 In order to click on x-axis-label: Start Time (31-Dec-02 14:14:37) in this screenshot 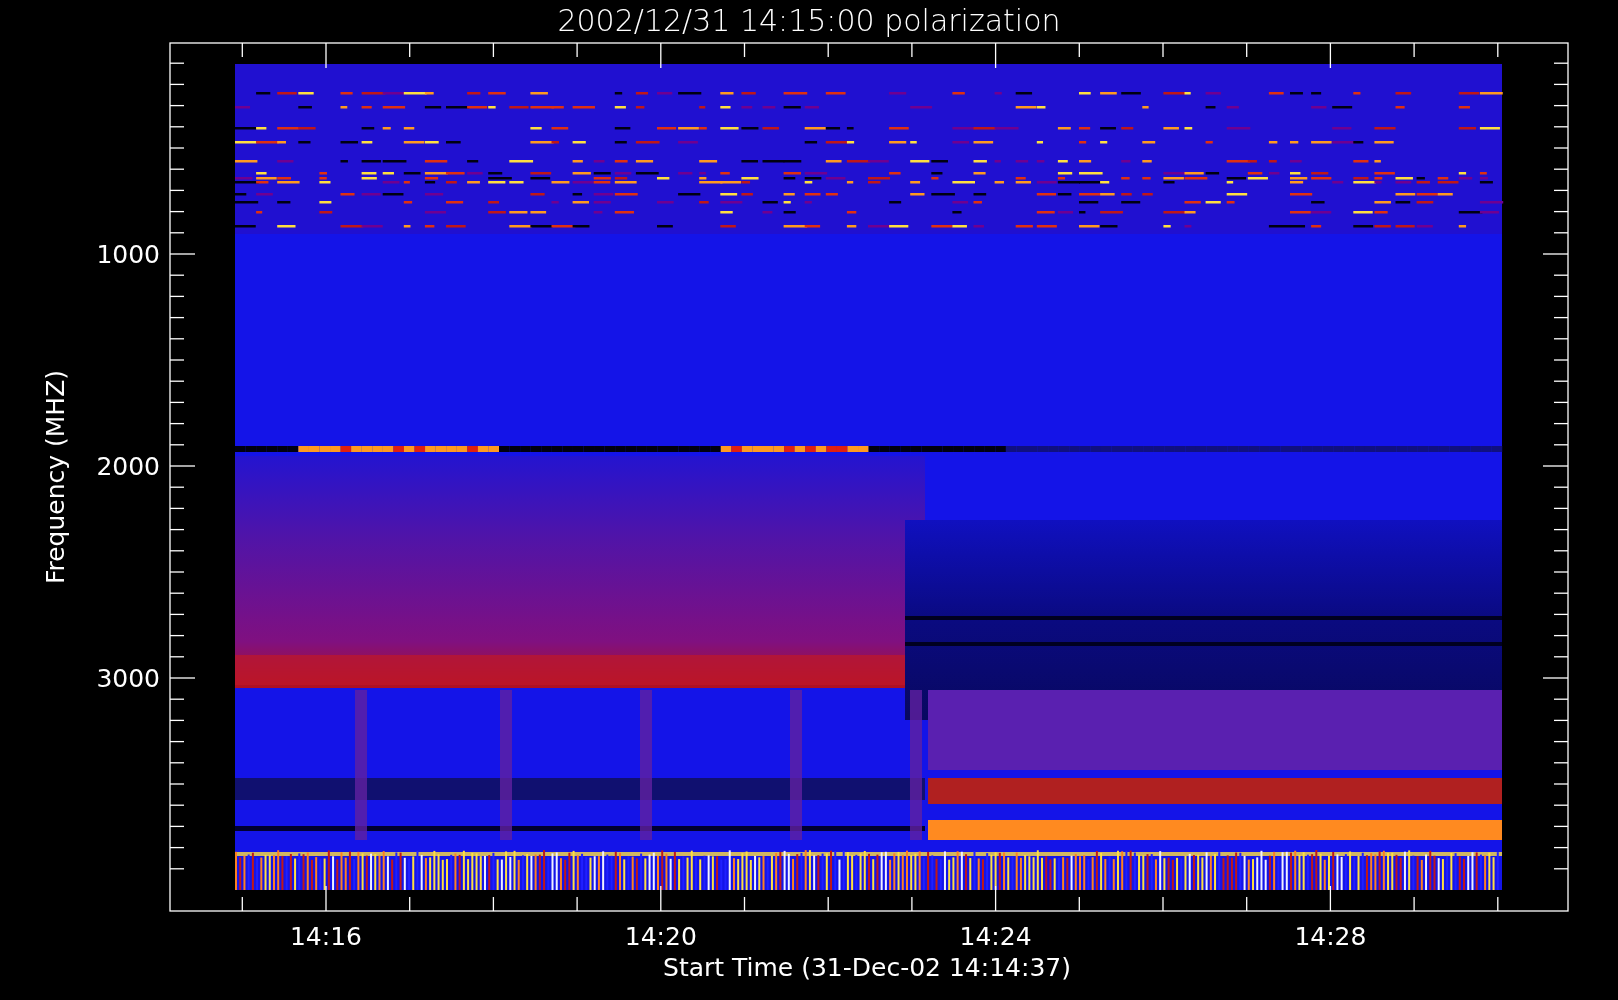, I will do `click(867, 967)`.